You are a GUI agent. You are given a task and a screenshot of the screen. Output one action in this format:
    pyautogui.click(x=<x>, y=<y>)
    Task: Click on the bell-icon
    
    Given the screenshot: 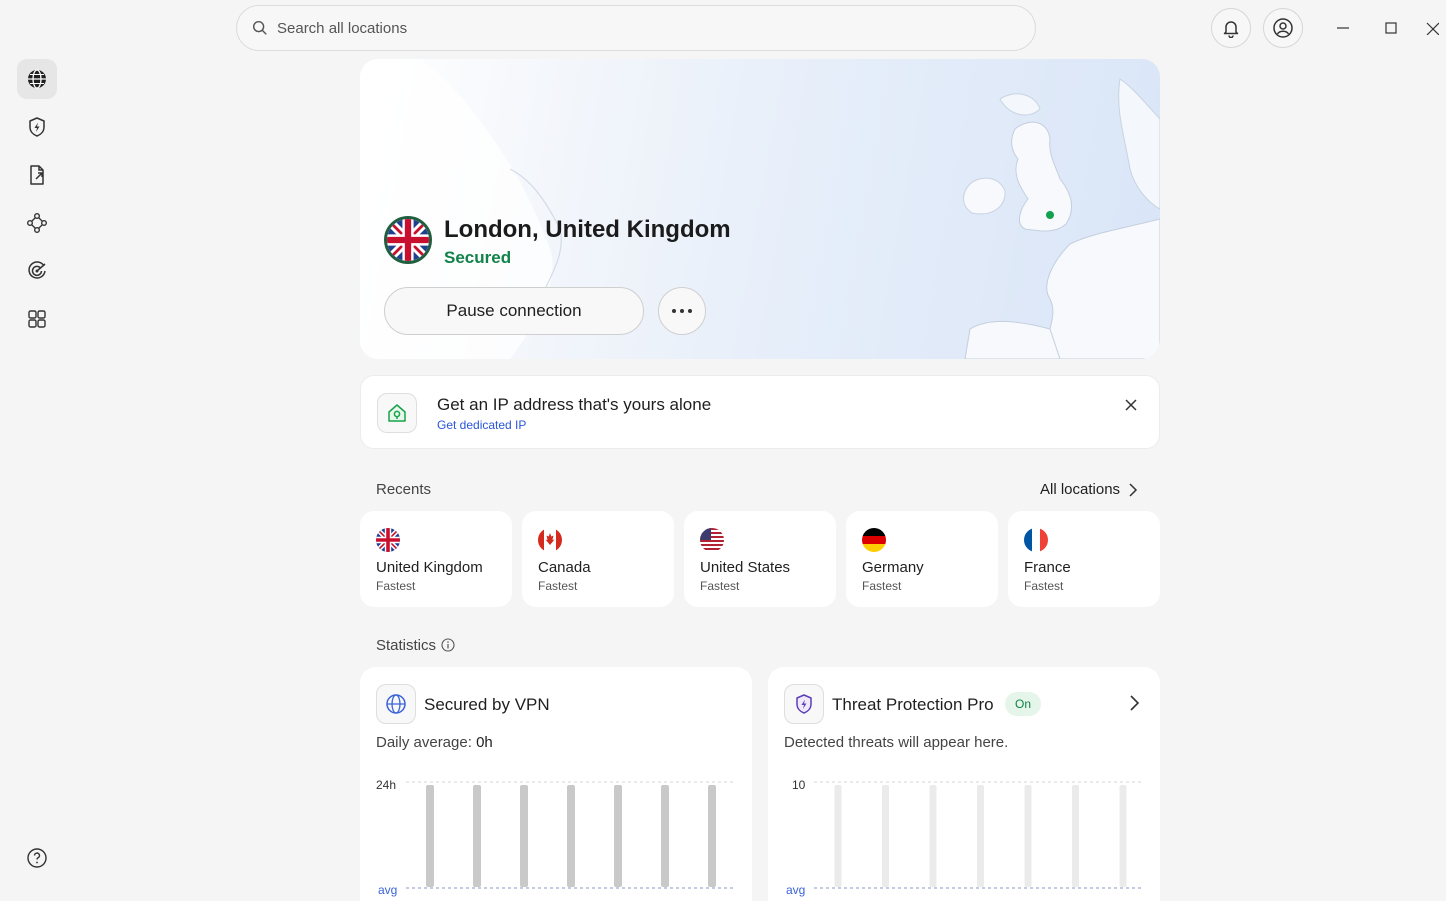 What is the action you would take?
    pyautogui.click(x=1231, y=29)
    